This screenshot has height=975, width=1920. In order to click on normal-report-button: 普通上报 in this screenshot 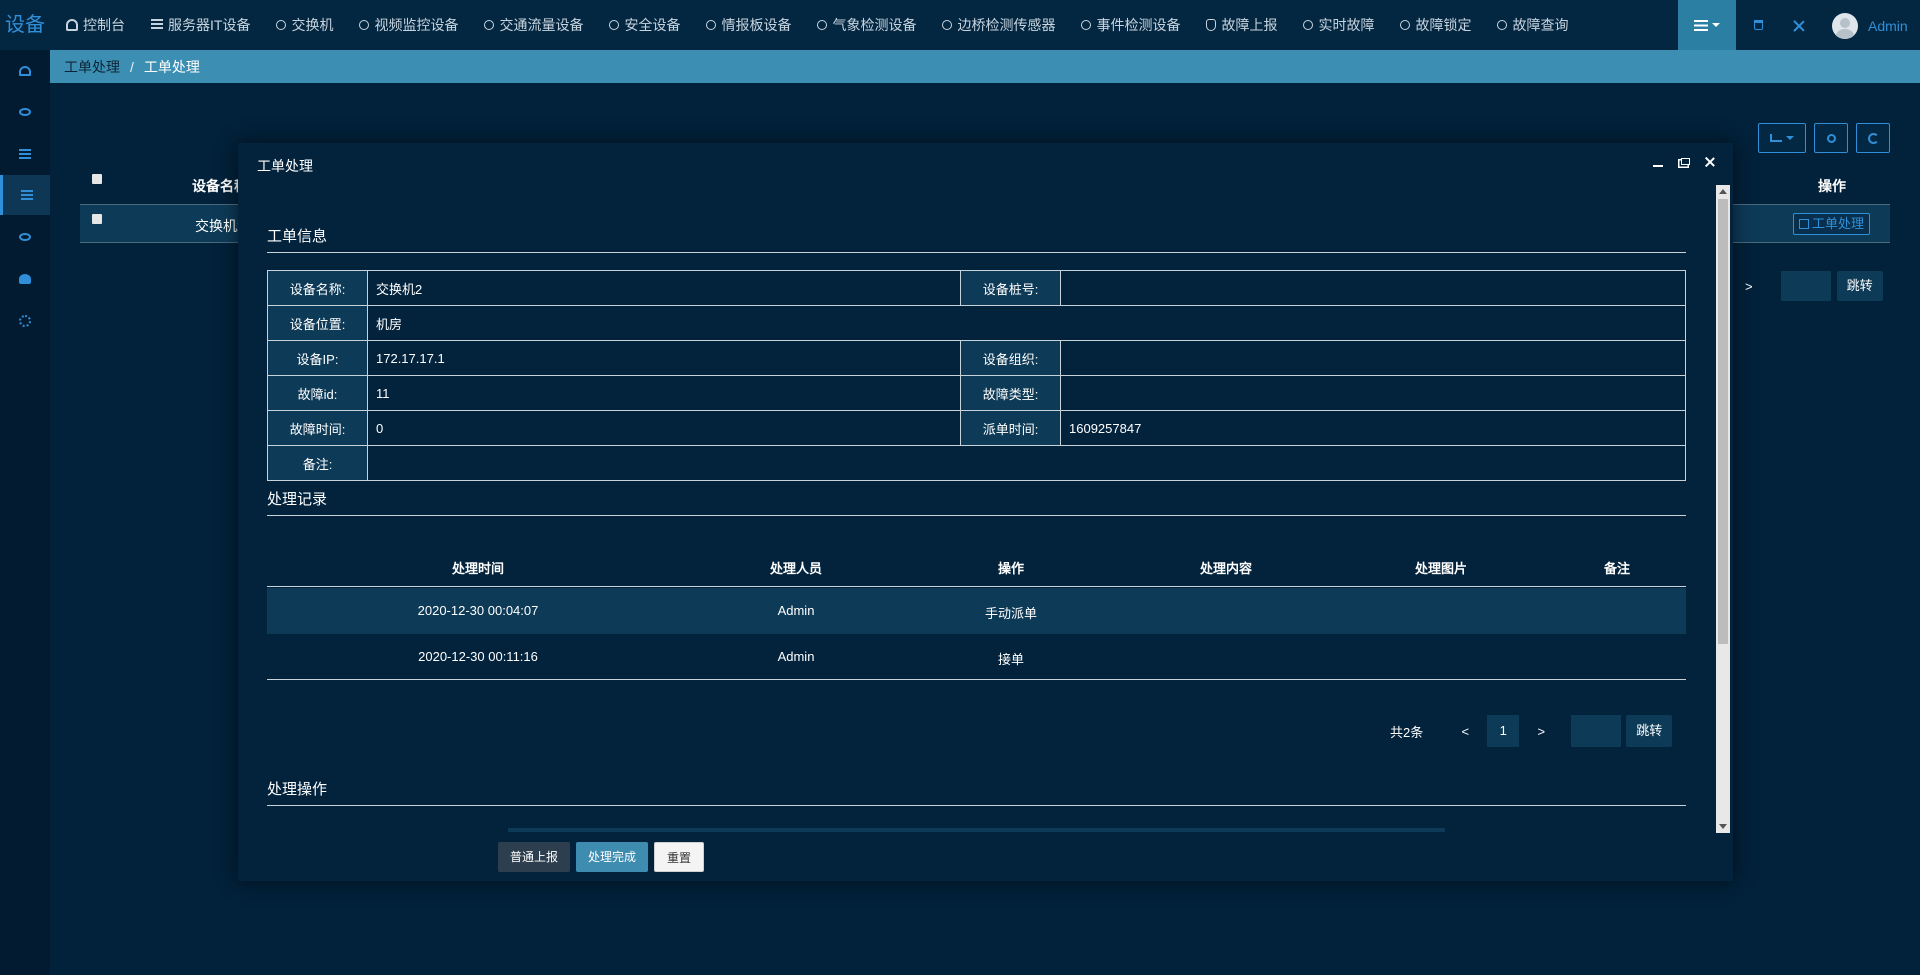, I will do `click(534, 857)`.